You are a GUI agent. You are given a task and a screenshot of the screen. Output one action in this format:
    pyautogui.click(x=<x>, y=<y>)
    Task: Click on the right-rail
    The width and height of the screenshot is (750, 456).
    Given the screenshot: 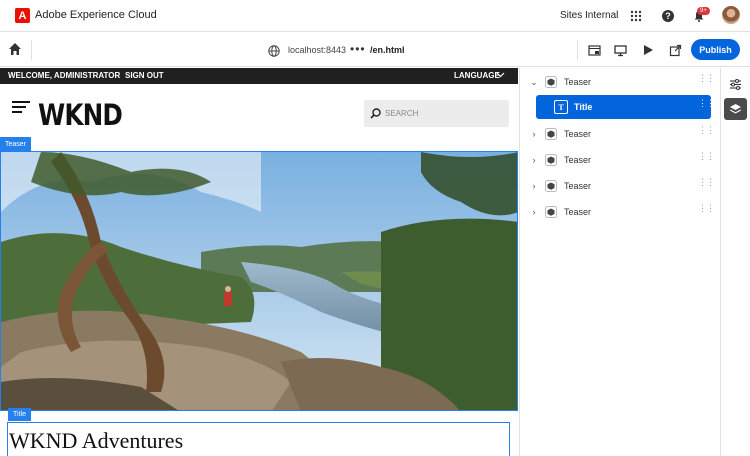 What is the action you would take?
    pyautogui.click(x=735, y=262)
    